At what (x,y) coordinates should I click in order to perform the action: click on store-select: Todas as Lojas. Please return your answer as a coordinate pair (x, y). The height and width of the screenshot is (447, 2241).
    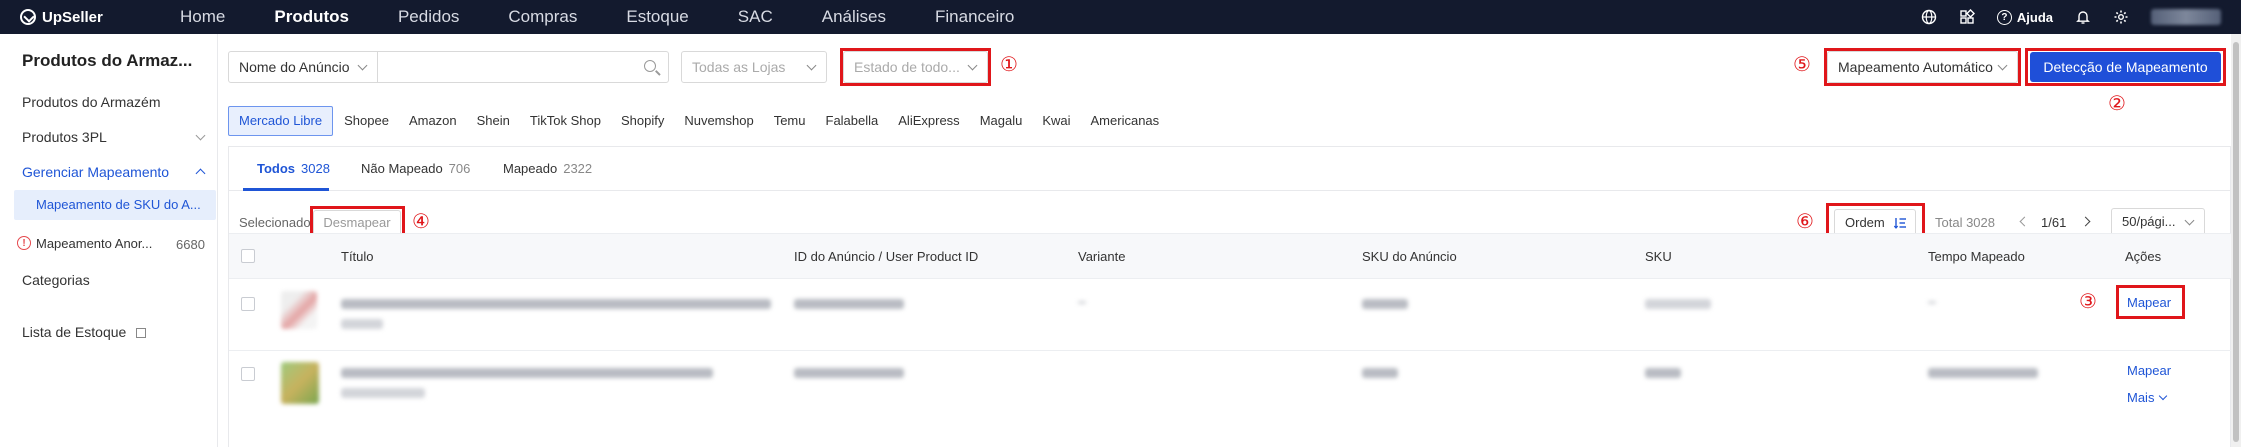
    Looking at the image, I should click on (754, 67).